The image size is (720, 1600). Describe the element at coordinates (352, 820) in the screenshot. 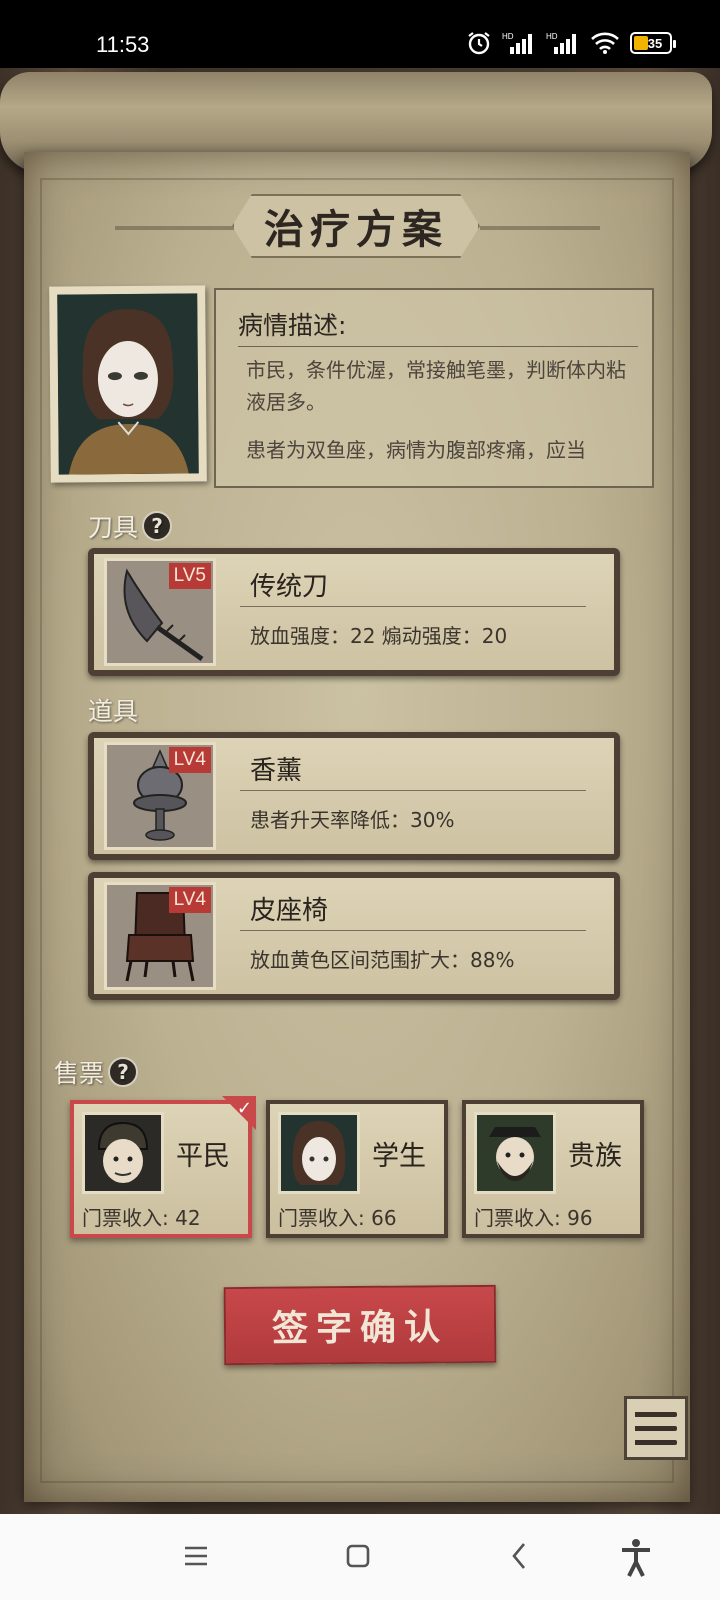

I see `tool-stat: 患者升天率降低：30%` at that location.